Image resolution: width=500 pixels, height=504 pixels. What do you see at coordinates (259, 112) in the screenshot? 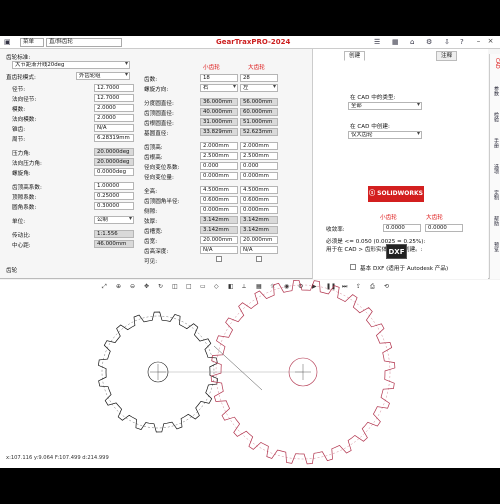
I see `row-large-value: 60.000mm` at bounding box center [259, 112].